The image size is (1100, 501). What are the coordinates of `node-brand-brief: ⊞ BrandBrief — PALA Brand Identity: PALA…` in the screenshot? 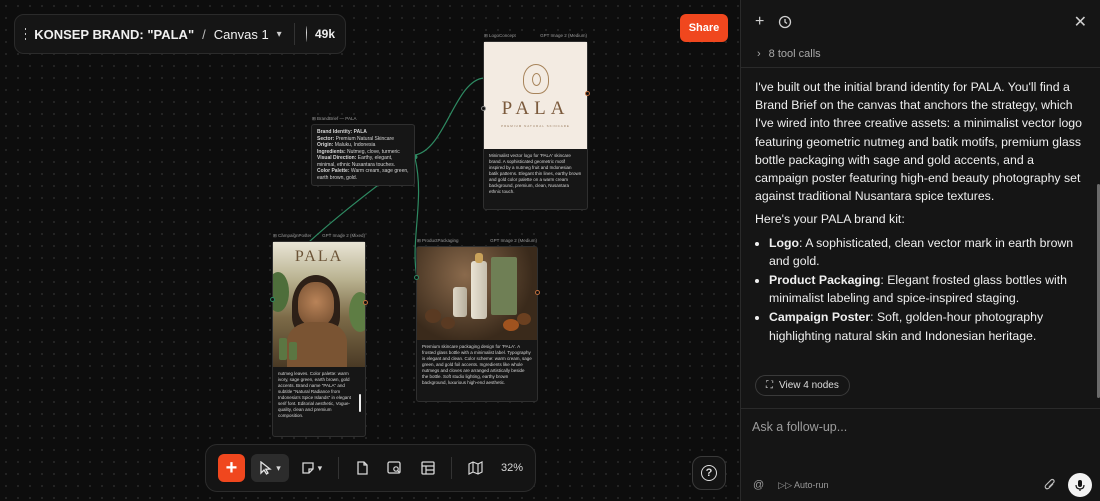 It's located at (363, 151).